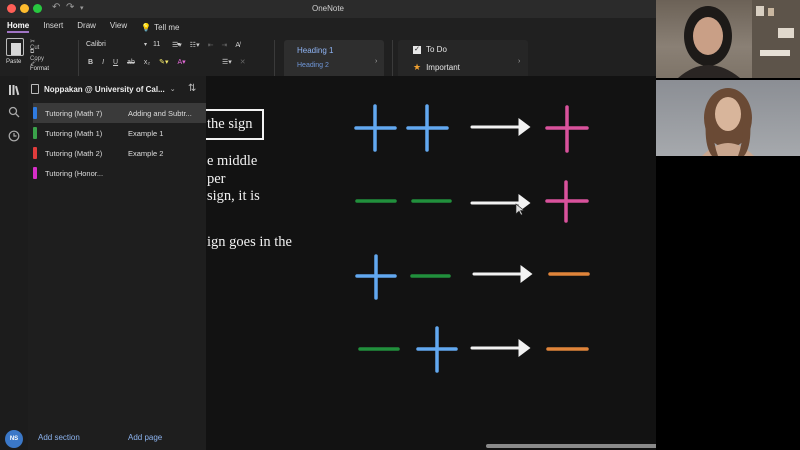  Describe the element at coordinates (90, 62) in the screenshot. I see `bold-icon: B` at that location.